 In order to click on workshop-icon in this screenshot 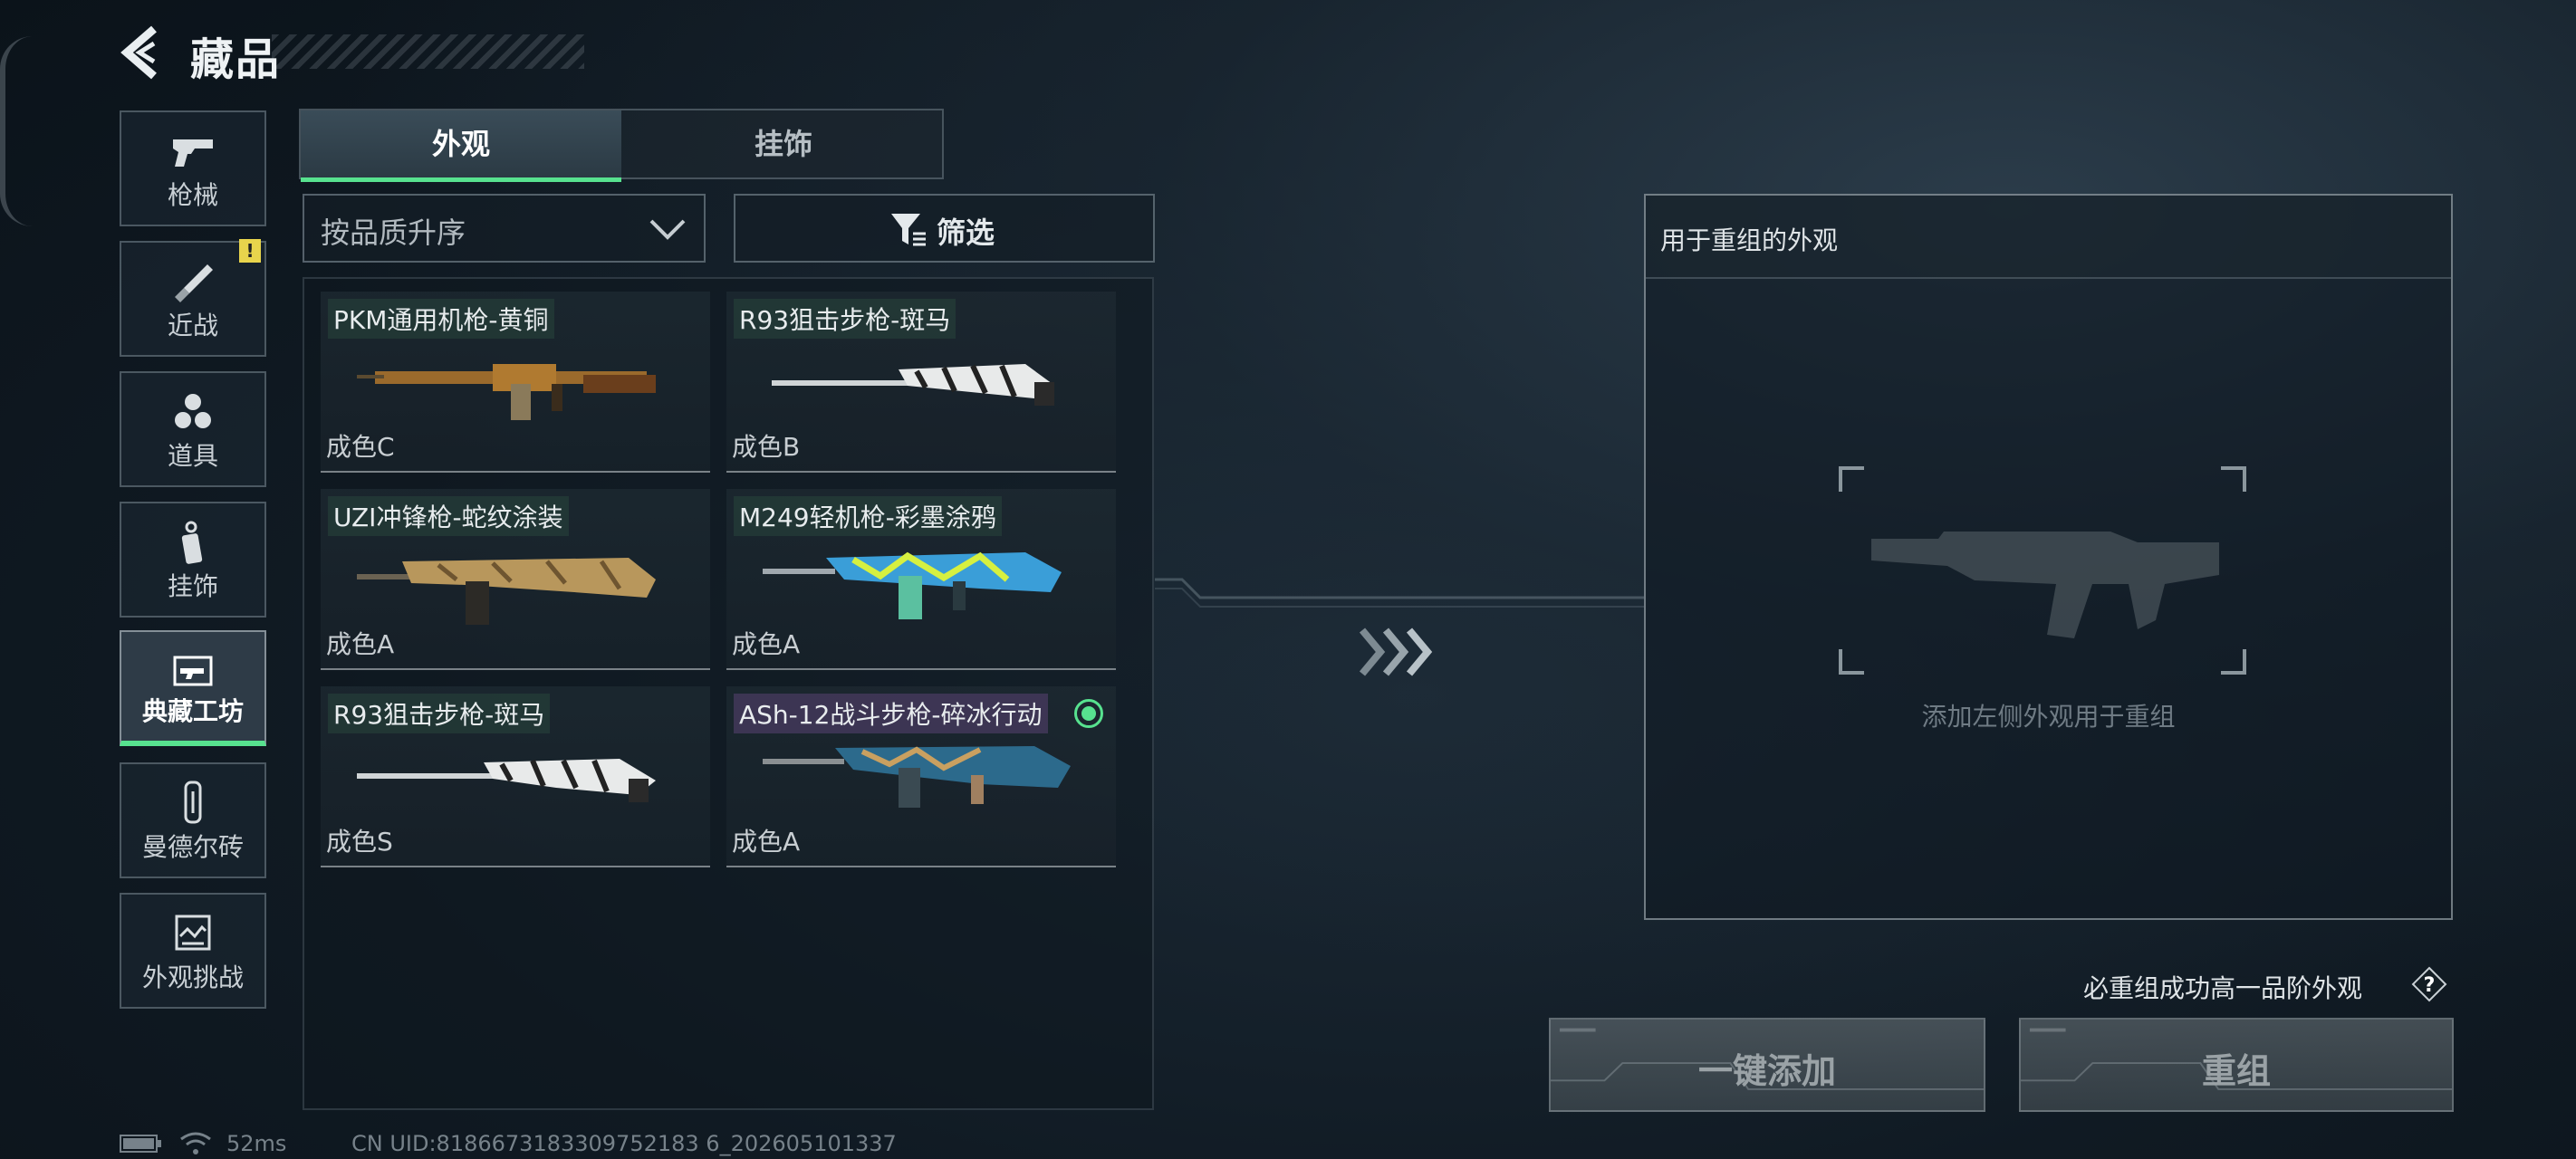, I will do `click(193, 671)`.